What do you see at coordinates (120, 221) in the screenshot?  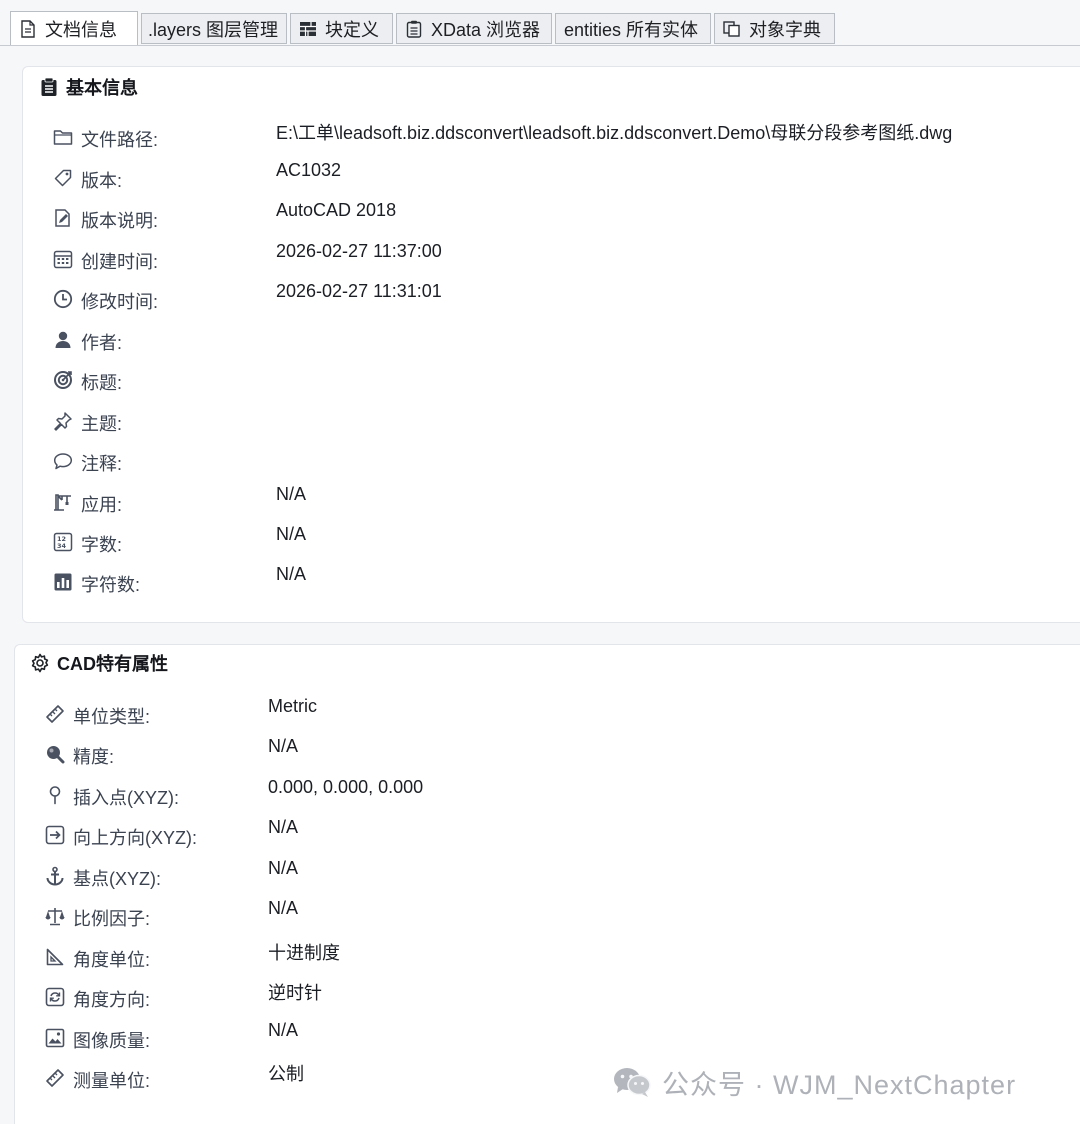 I see `field-label: 版本说明:` at bounding box center [120, 221].